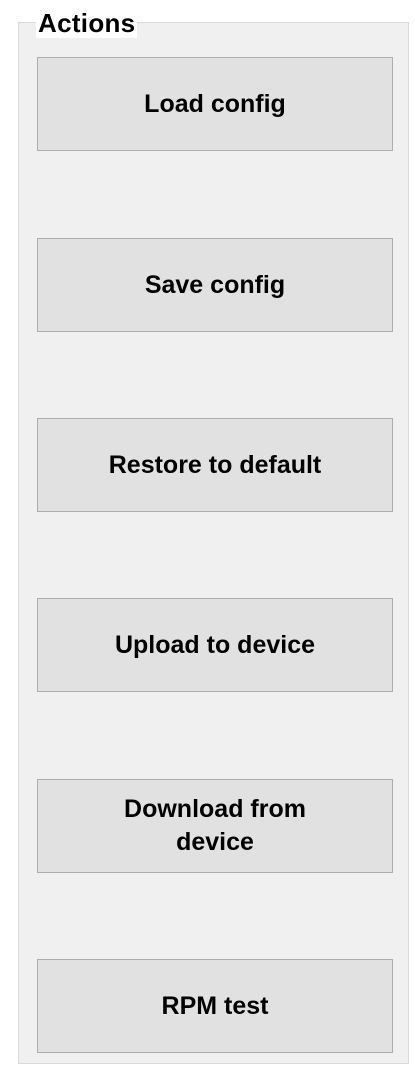  What do you see at coordinates (87, 23) in the screenshot?
I see `actions-group-title: Actions` at bounding box center [87, 23].